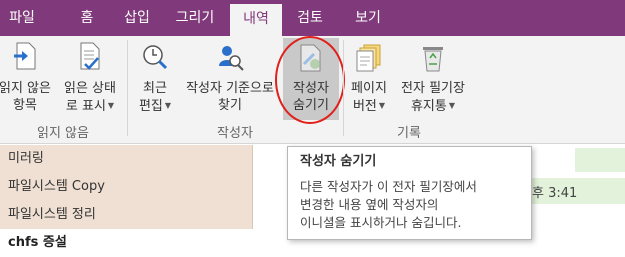  What do you see at coordinates (368, 58) in the screenshot?
I see `page-versions-icon` at bounding box center [368, 58].